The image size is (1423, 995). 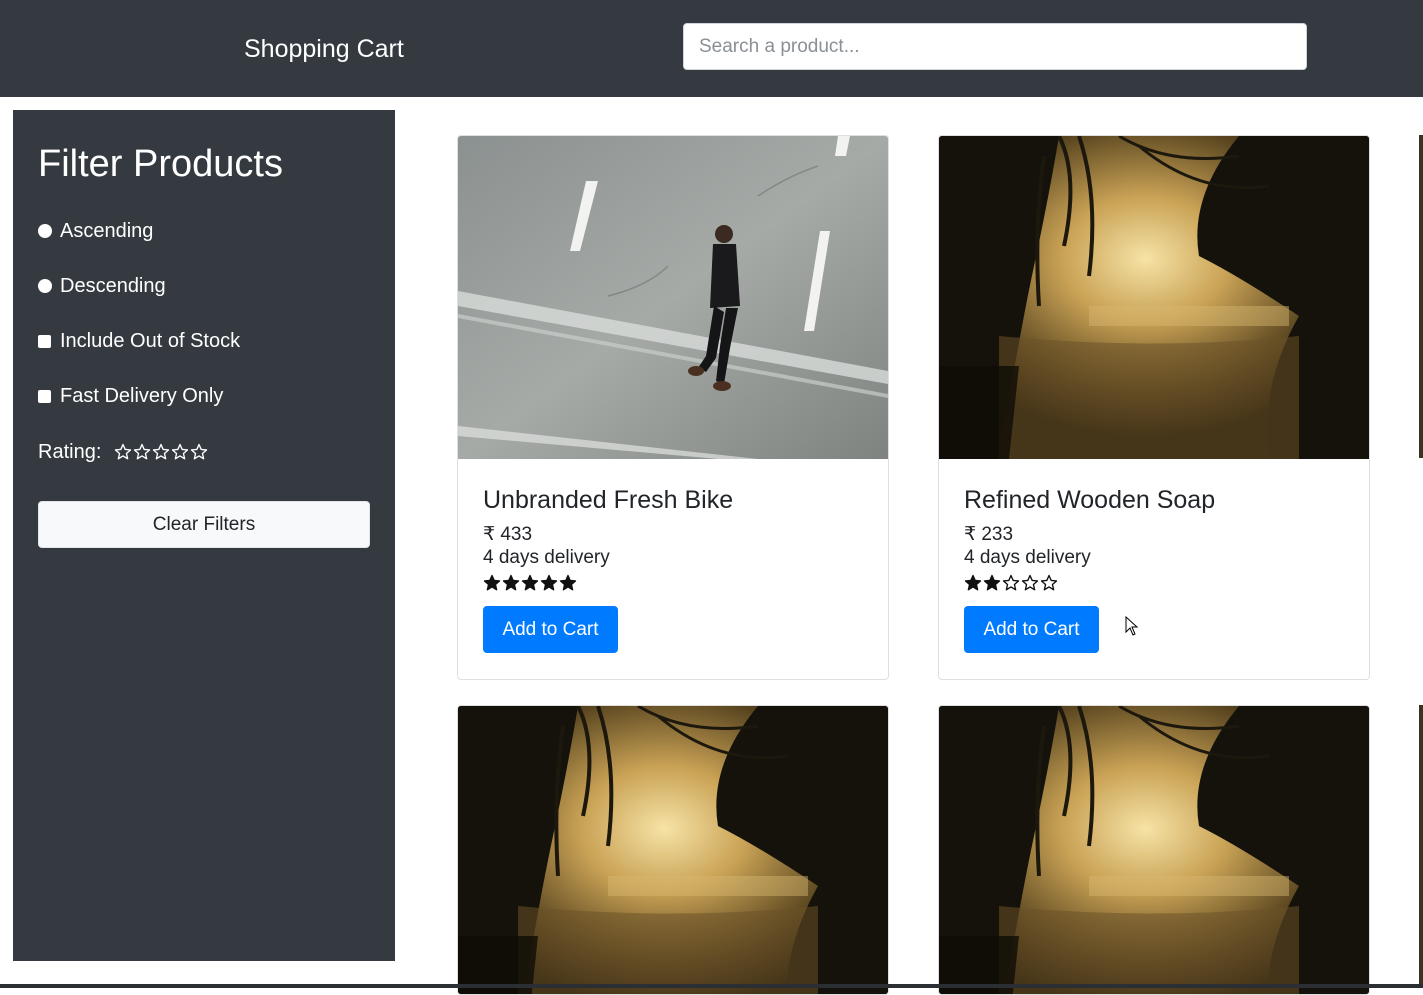 I want to click on rating-stars, so click(x=161, y=452).